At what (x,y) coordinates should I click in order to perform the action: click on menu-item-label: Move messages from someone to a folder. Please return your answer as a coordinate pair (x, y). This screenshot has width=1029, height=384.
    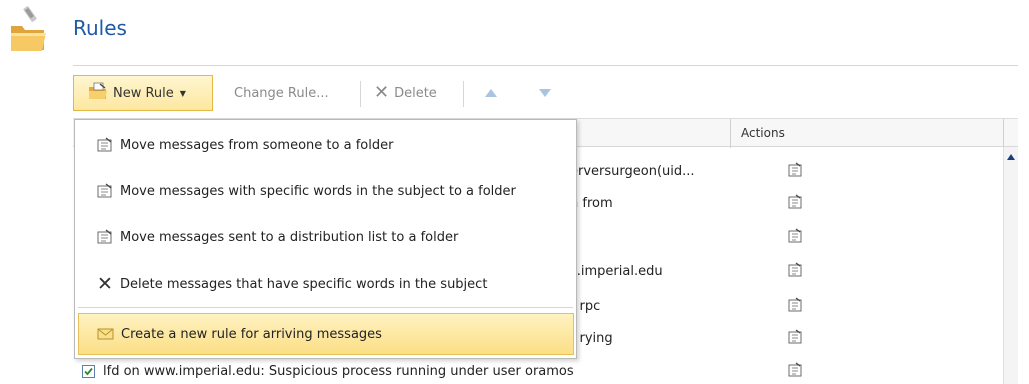
    Looking at the image, I should click on (257, 145).